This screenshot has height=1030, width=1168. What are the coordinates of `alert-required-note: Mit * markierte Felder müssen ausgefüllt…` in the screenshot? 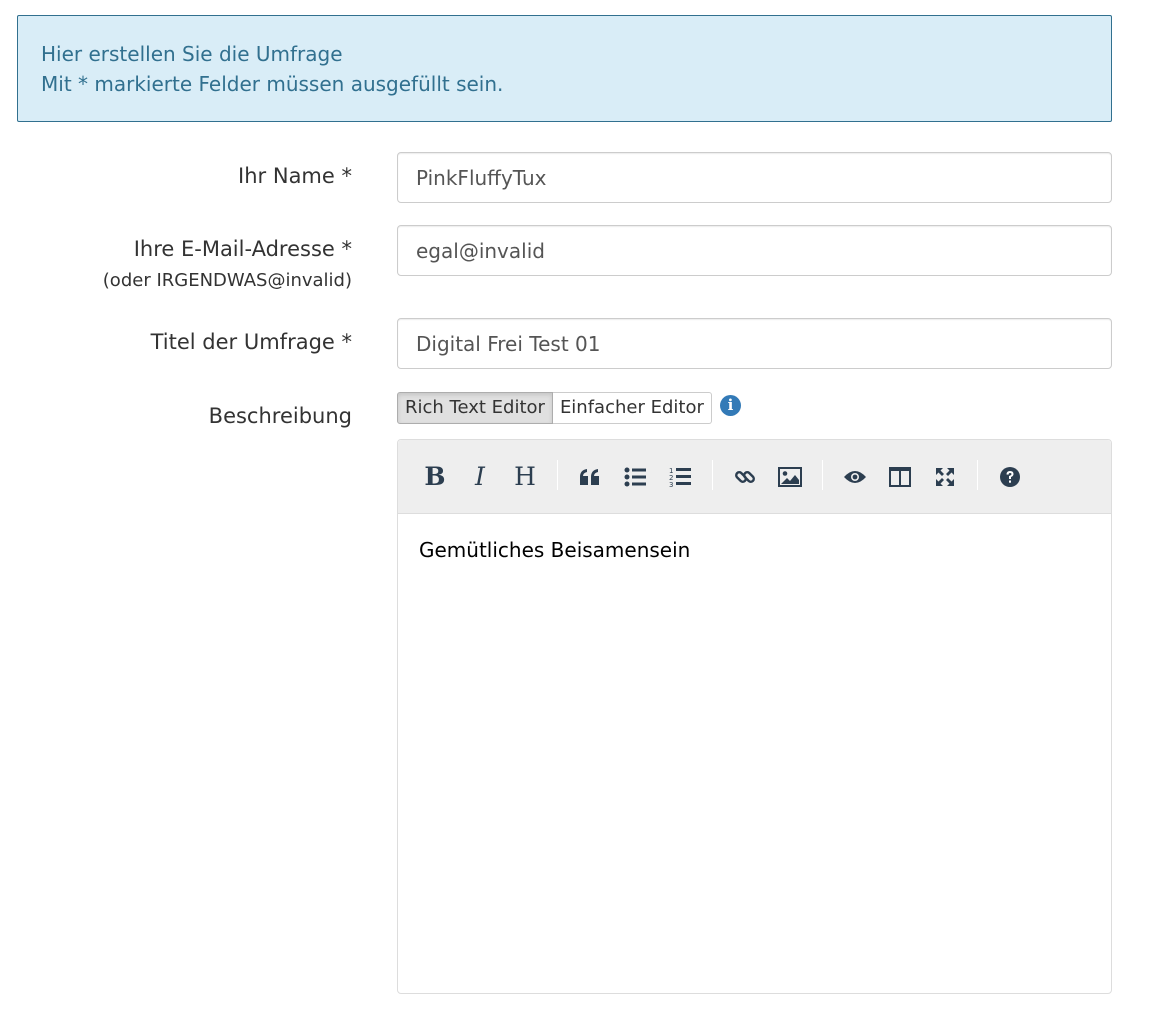 It's located at (272, 84).